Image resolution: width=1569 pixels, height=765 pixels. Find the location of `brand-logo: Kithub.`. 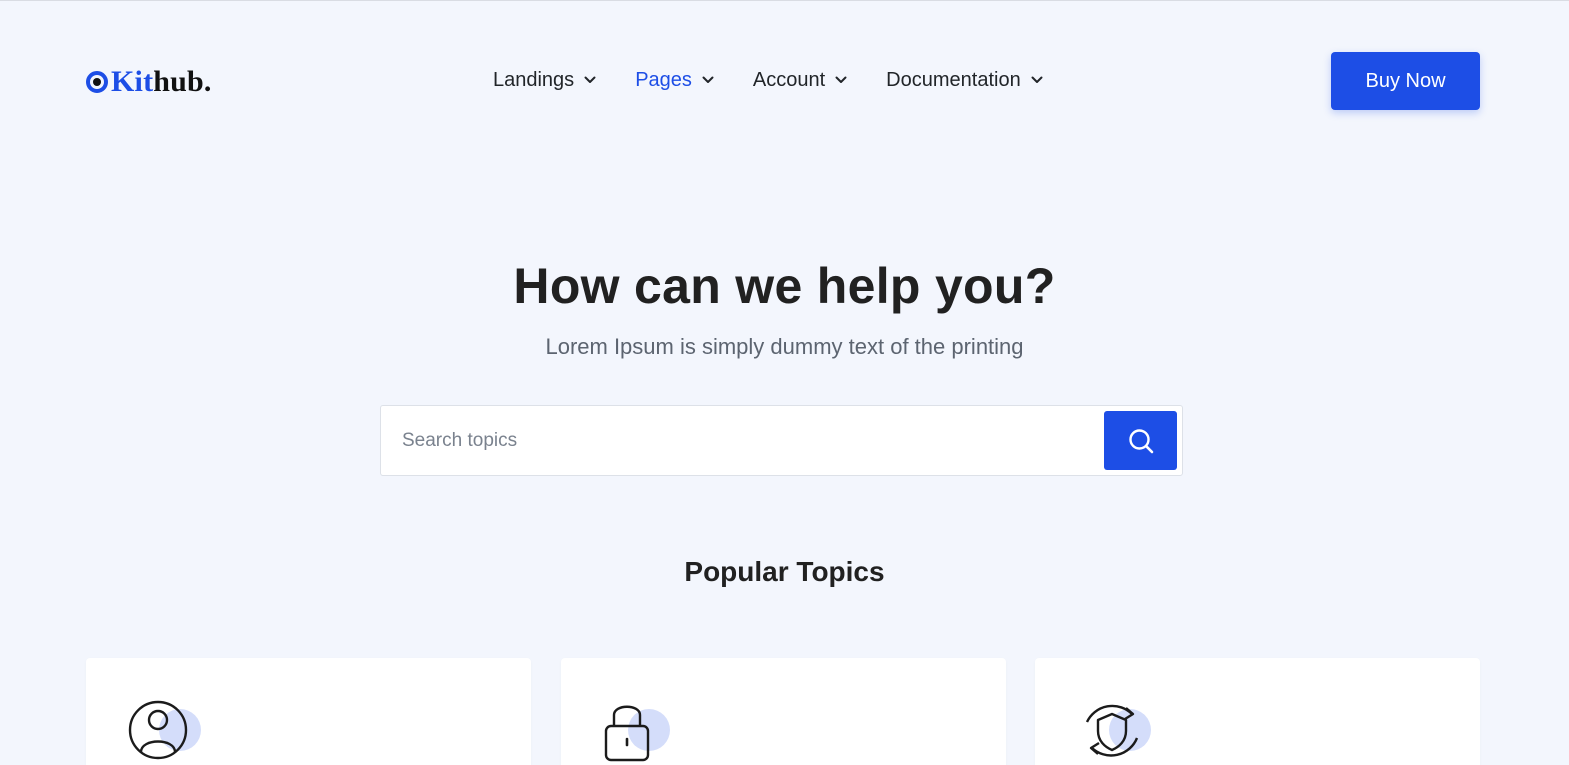

brand-logo: Kithub. is located at coordinates (149, 82).